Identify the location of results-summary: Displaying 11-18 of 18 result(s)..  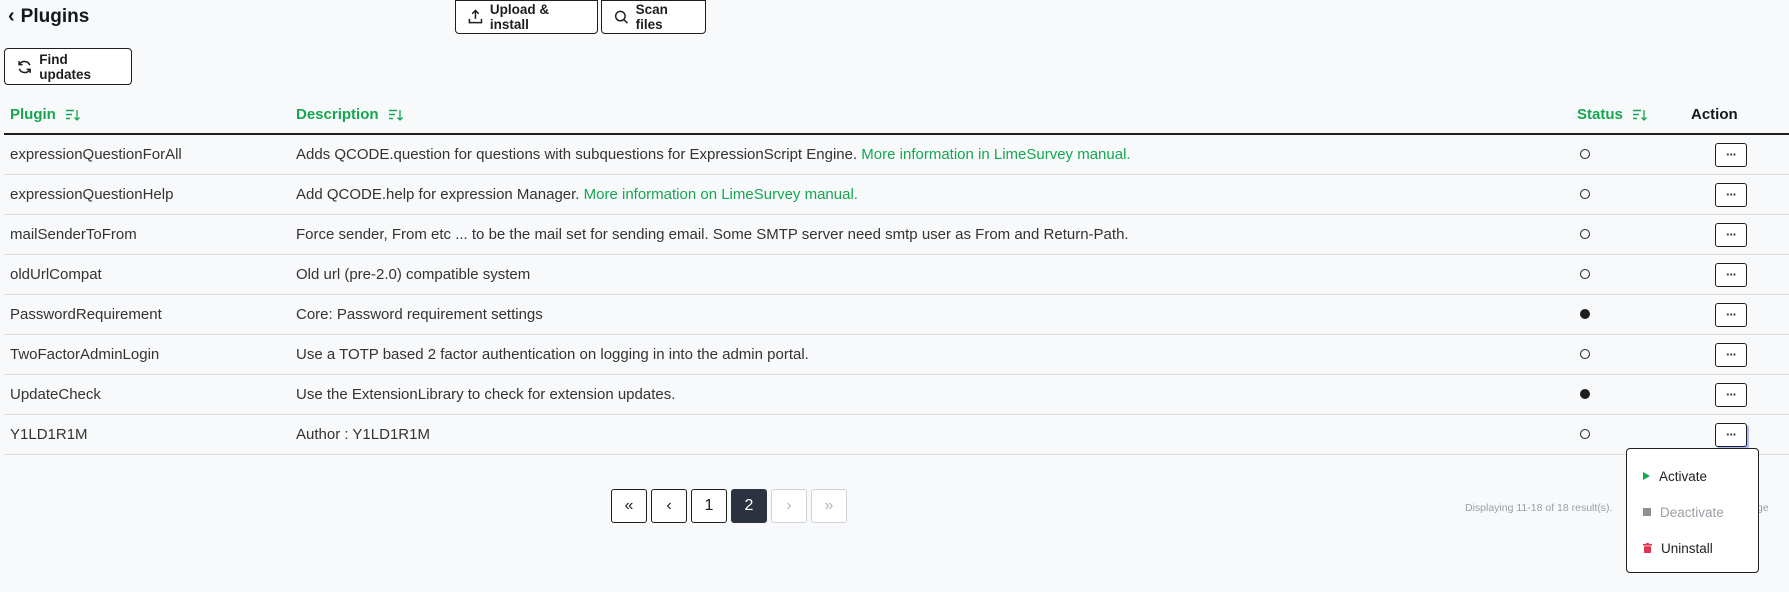
(1539, 508).